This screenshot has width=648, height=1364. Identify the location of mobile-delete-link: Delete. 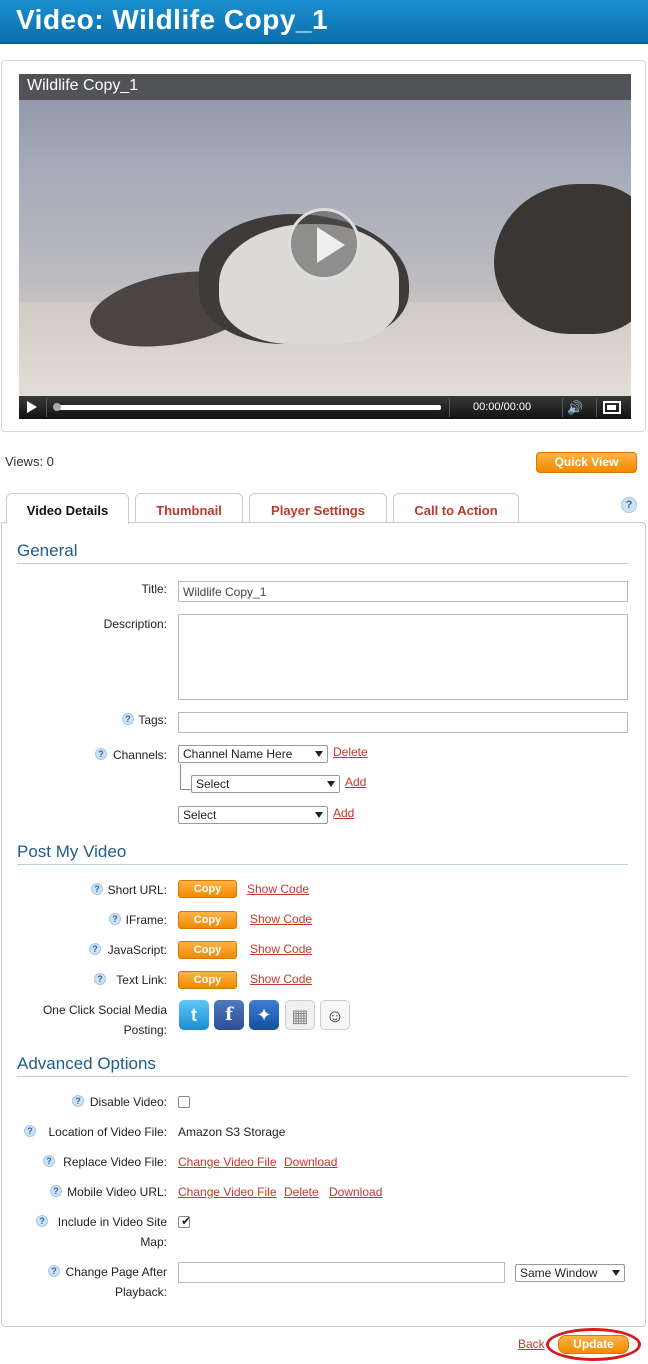
(301, 1192).